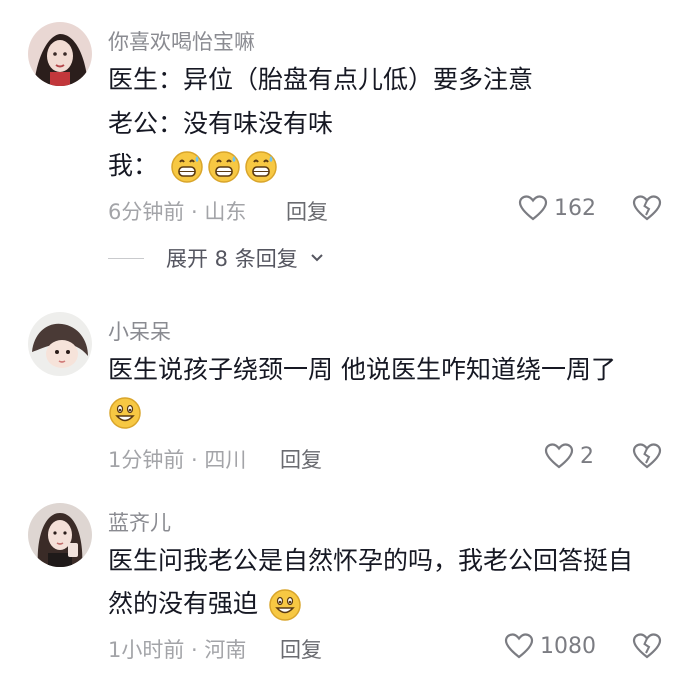  What do you see at coordinates (317, 258) in the screenshot?
I see `chevron-down-icon` at bounding box center [317, 258].